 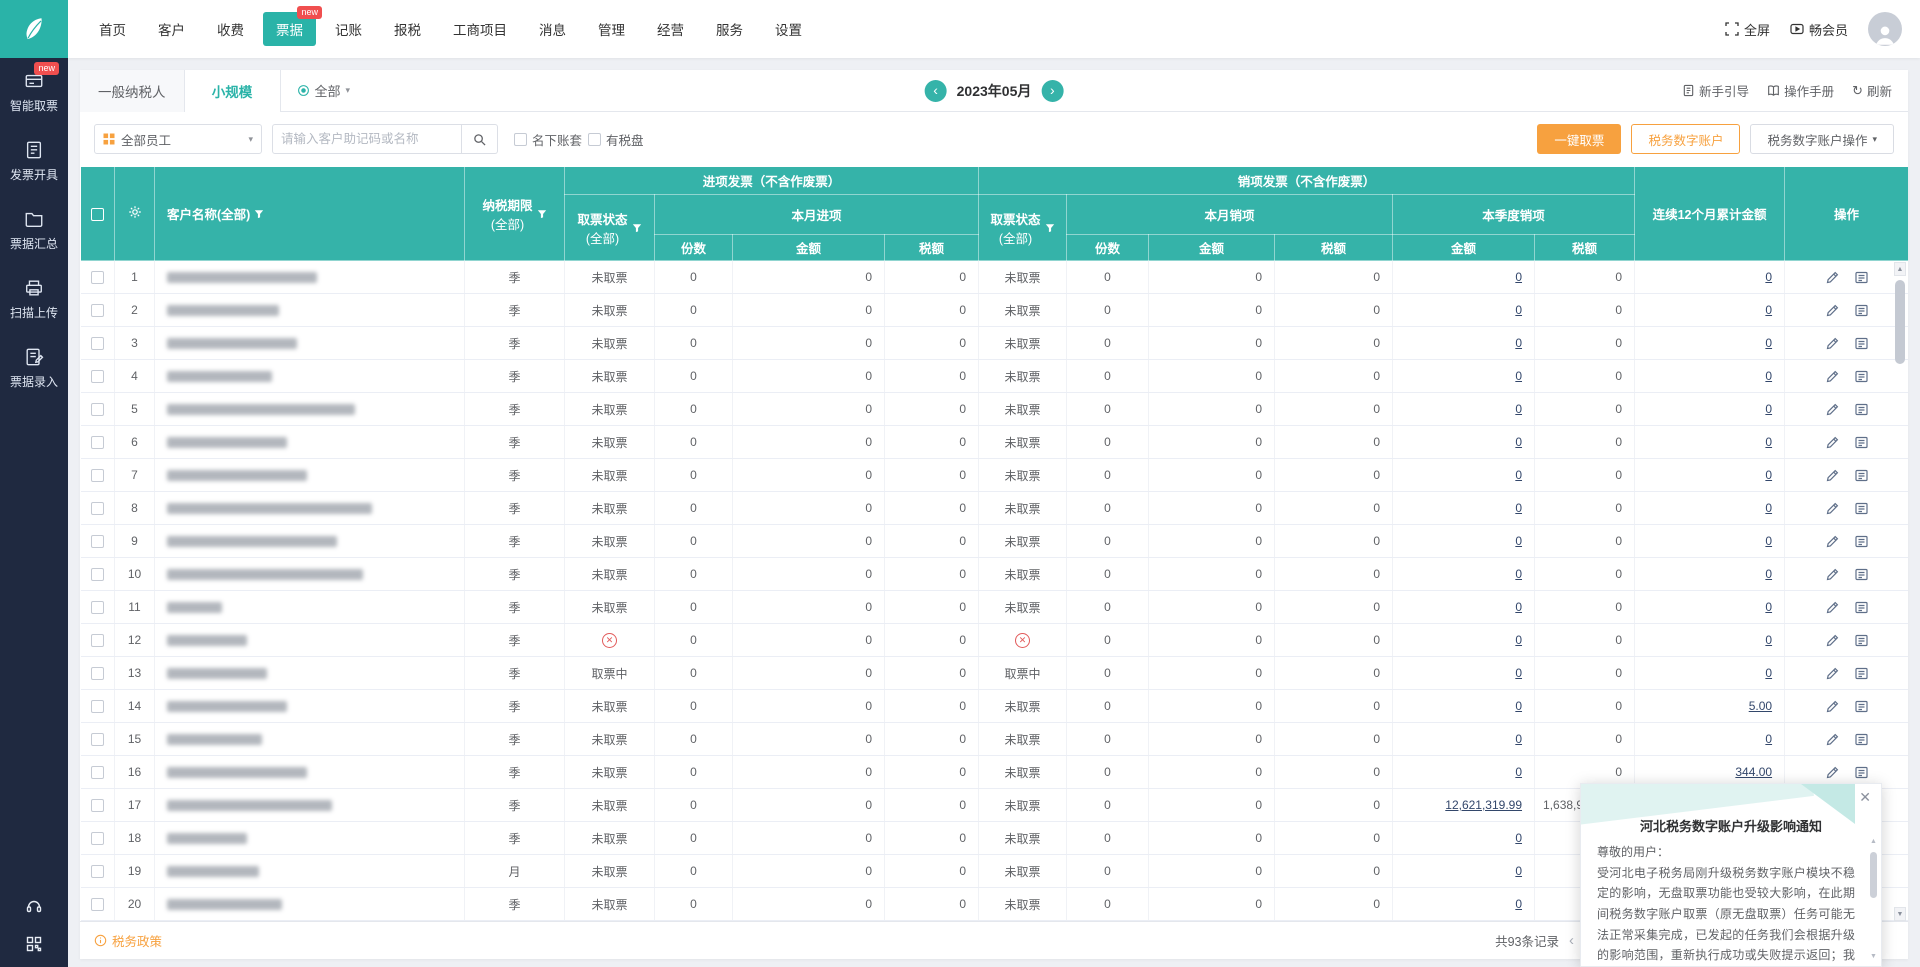 What do you see at coordinates (520, 139) in the screenshot?
I see `checkbox-box` at bounding box center [520, 139].